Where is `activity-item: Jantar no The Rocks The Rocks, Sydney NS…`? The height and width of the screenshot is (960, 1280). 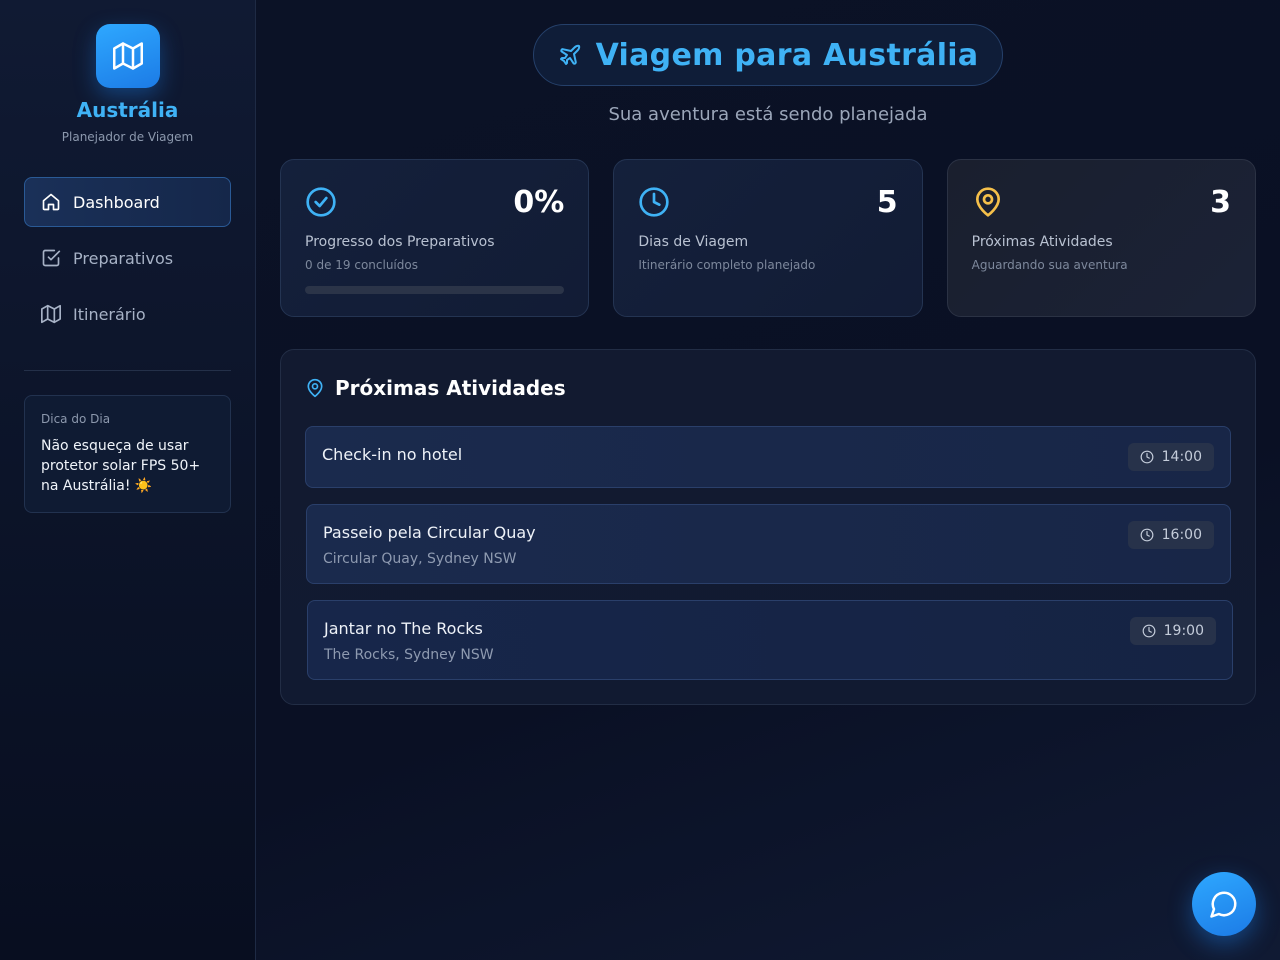
activity-item: Jantar no The Rocks The Rocks, Sydney NS… is located at coordinates (770, 640).